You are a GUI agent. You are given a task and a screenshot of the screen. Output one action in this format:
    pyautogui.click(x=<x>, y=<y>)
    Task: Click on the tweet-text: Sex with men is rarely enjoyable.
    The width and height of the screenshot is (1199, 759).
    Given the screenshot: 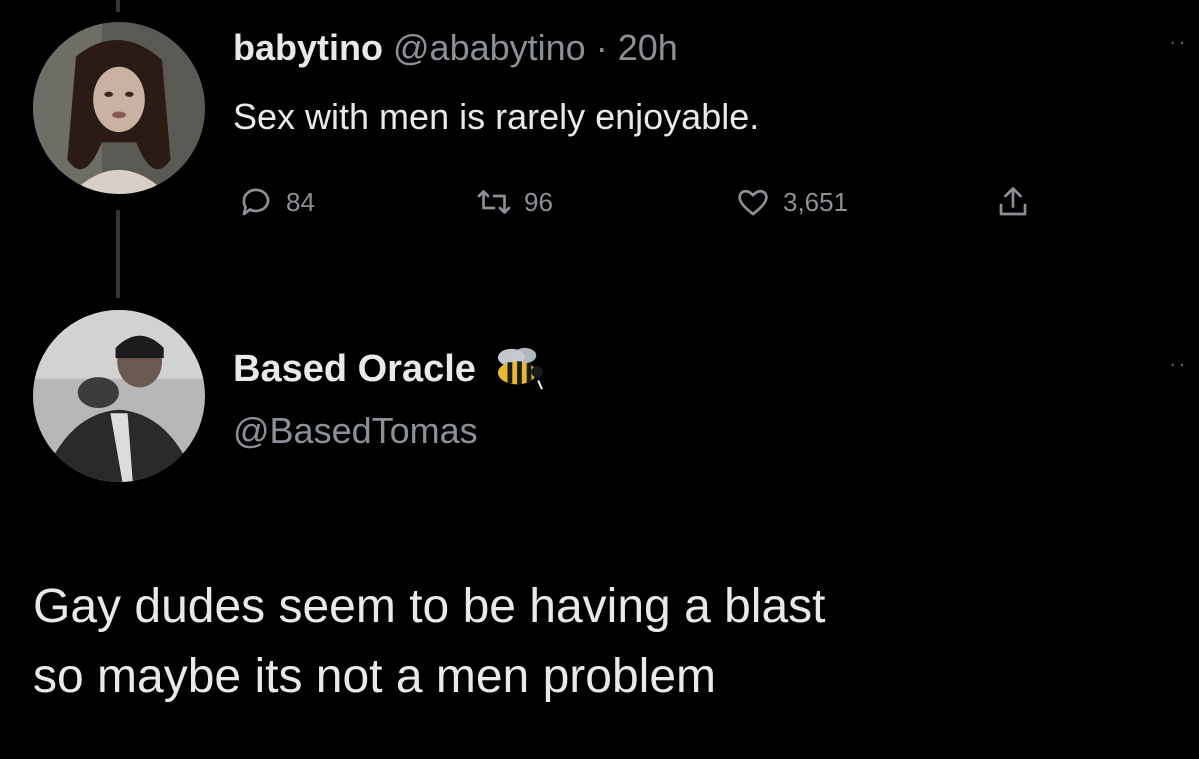 What is the action you would take?
    pyautogui.click(x=496, y=116)
    